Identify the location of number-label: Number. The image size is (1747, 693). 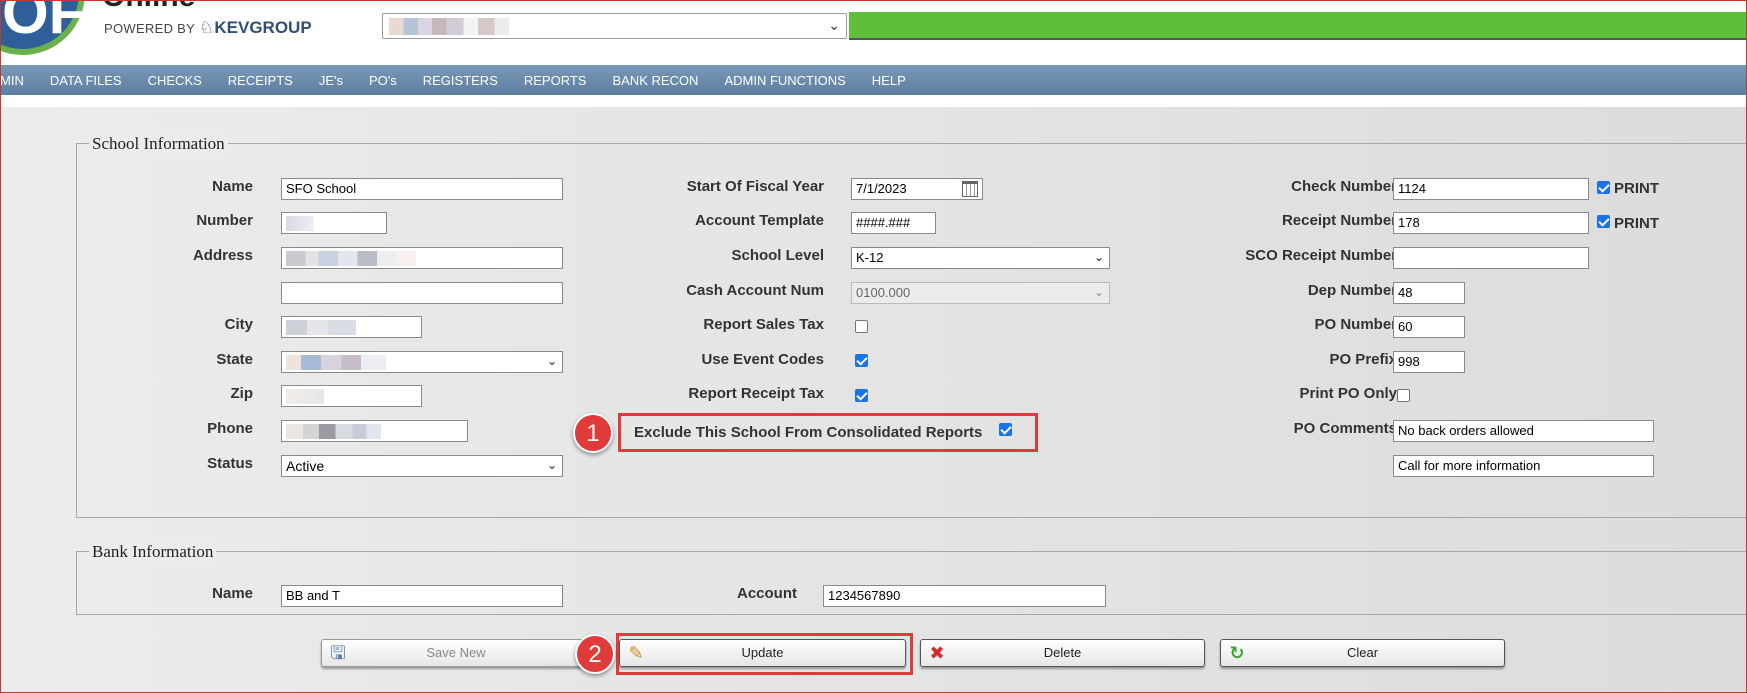
(224, 220).